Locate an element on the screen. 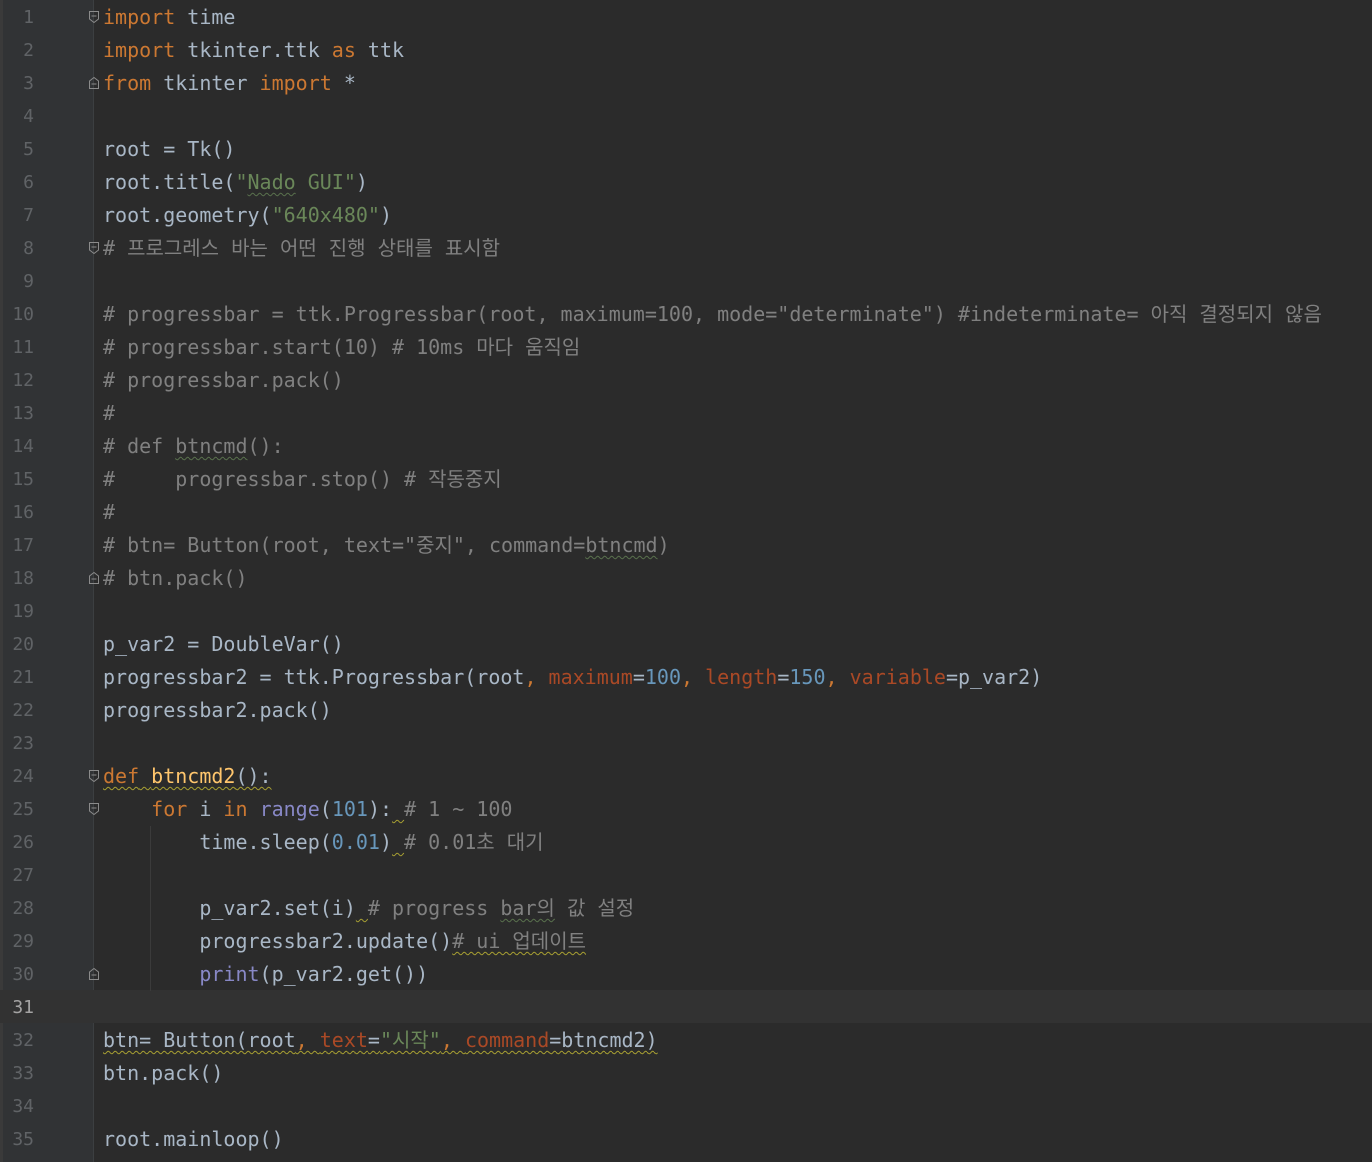  line-number: 35 is located at coordinates (17, 1139).